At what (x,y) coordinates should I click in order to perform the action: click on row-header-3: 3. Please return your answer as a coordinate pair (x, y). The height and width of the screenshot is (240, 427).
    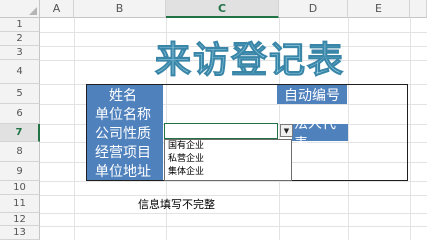
    Looking at the image, I should click on (20, 53).